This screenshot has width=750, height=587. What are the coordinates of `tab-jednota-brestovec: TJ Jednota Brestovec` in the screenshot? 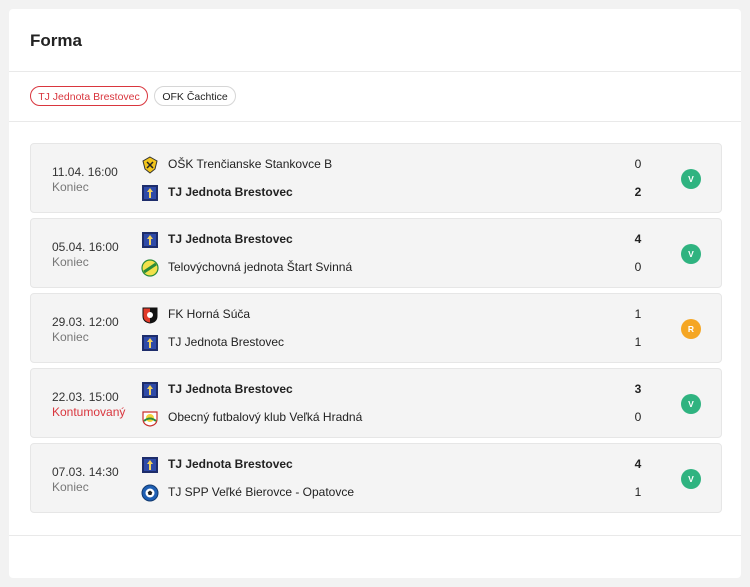 It's located at (89, 96).